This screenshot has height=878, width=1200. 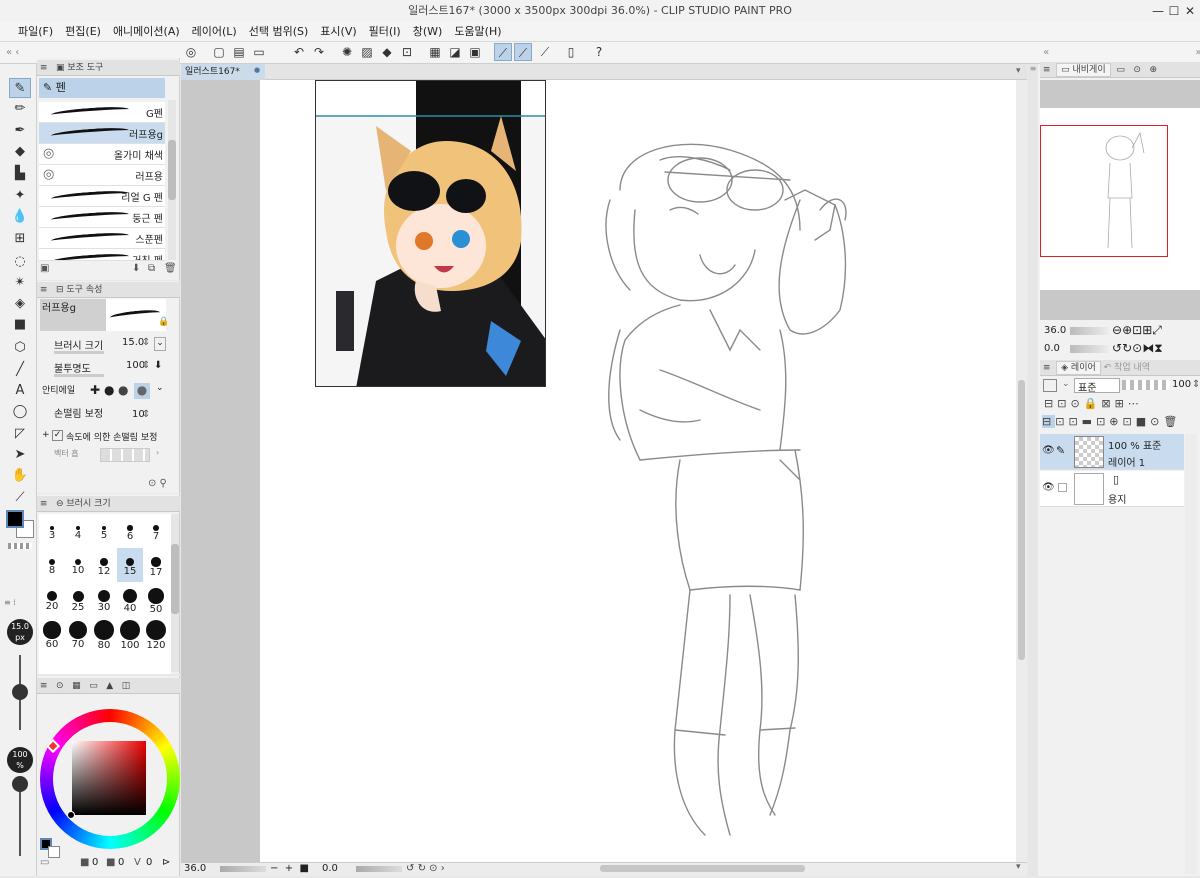 What do you see at coordinates (1156, 421) in the screenshot?
I see `mask-apply-icon: ⊙` at bounding box center [1156, 421].